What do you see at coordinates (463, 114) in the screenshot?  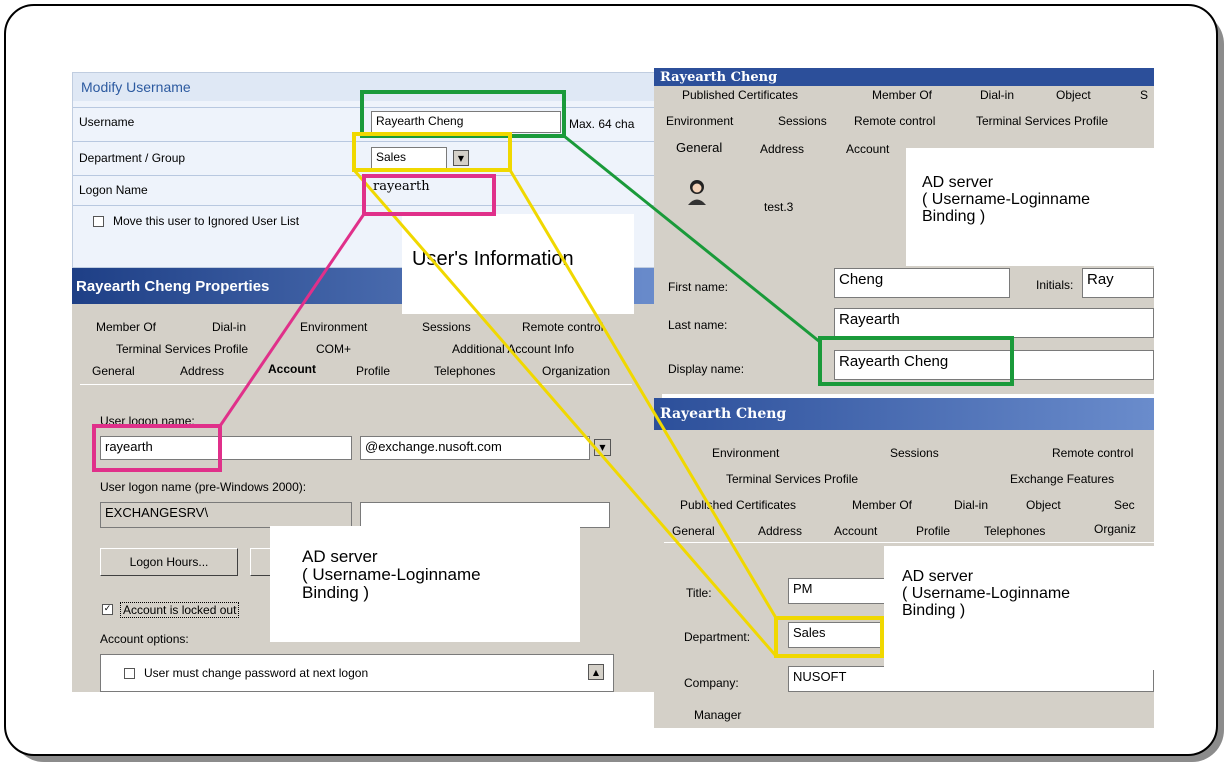 I see `green-highlight-username` at bounding box center [463, 114].